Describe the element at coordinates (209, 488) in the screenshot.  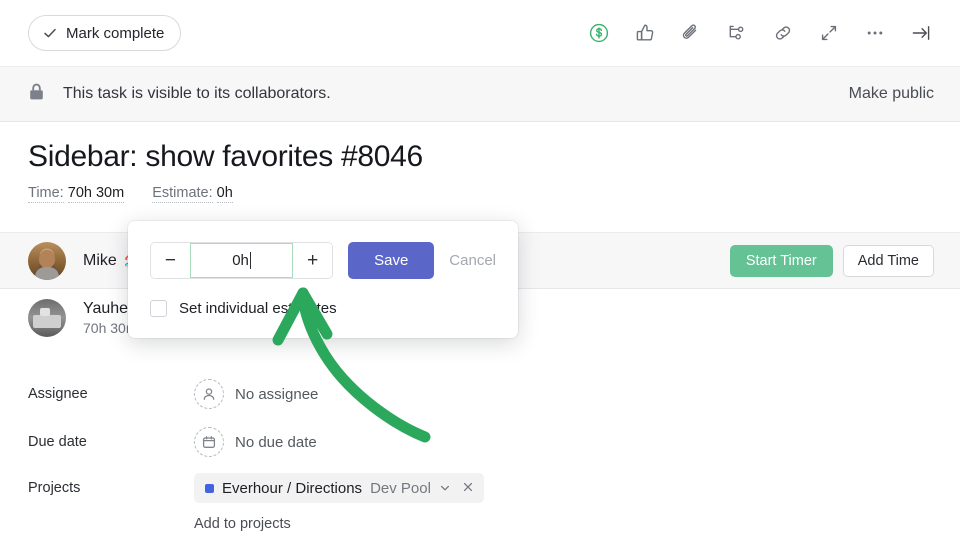
I see `project-color-dot` at that location.